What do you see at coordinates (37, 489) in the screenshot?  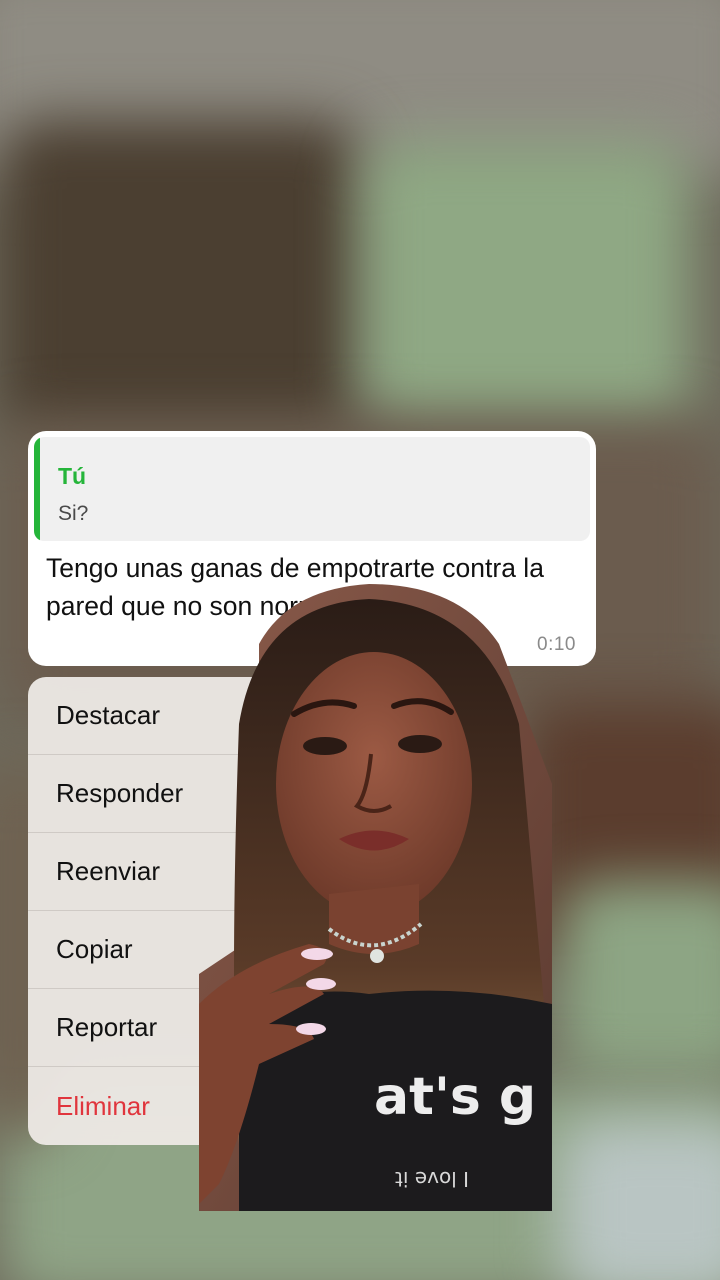 I see `quote-accent-bar` at bounding box center [37, 489].